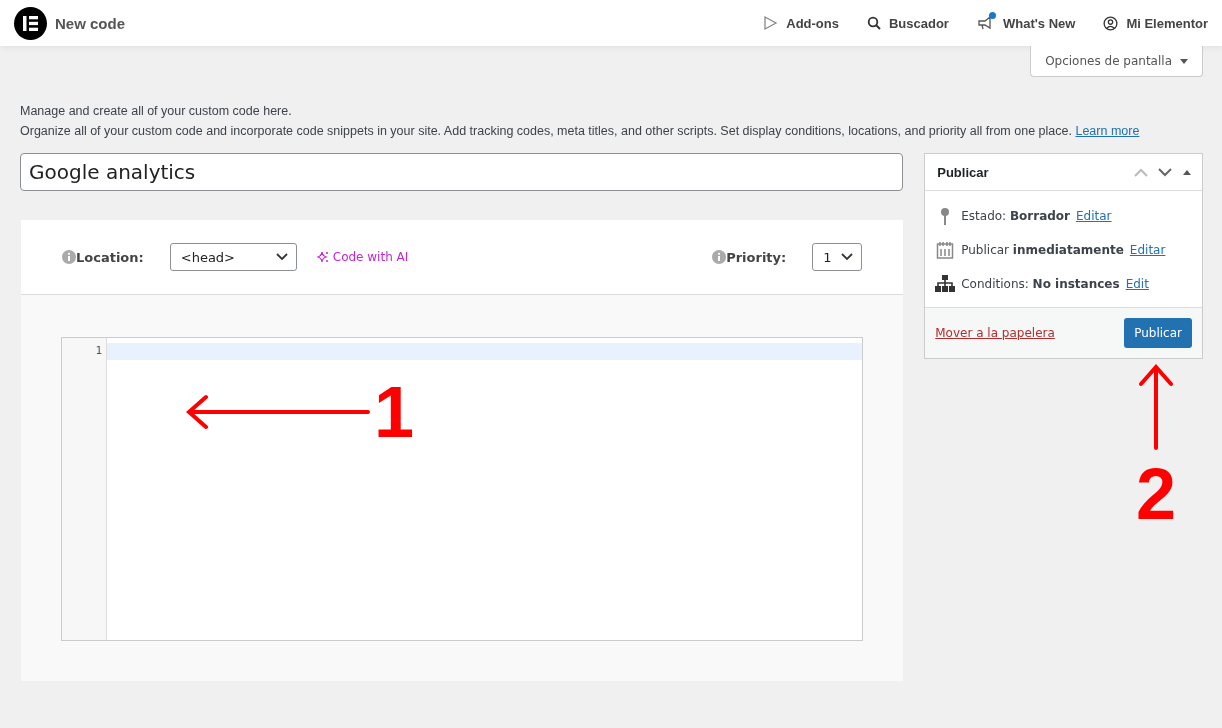 The width and height of the screenshot is (1222, 728). What do you see at coordinates (907, 23) in the screenshot?
I see `nav-link: Buscador` at bounding box center [907, 23].